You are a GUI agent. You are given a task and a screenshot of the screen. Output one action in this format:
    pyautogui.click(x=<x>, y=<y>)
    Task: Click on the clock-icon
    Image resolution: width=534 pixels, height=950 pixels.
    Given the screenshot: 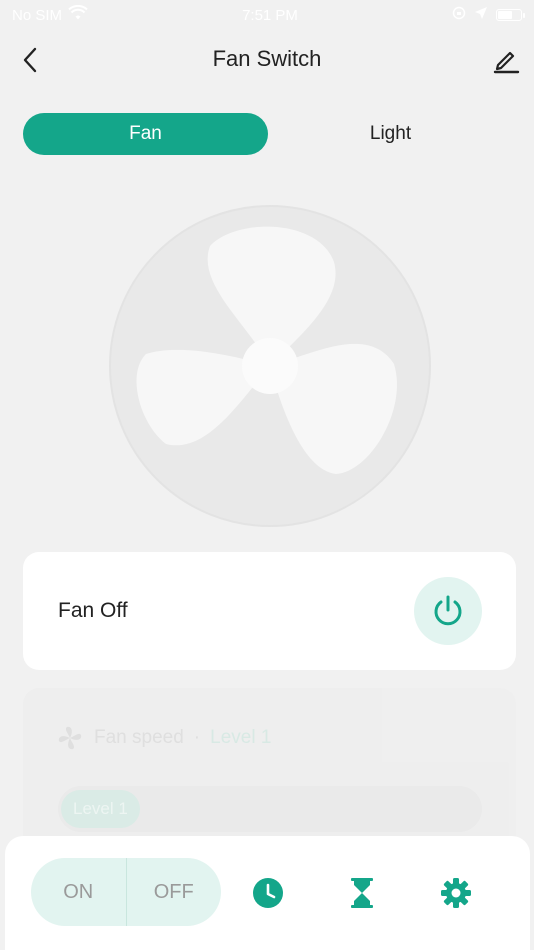 What is the action you would take?
    pyautogui.click(x=268, y=893)
    